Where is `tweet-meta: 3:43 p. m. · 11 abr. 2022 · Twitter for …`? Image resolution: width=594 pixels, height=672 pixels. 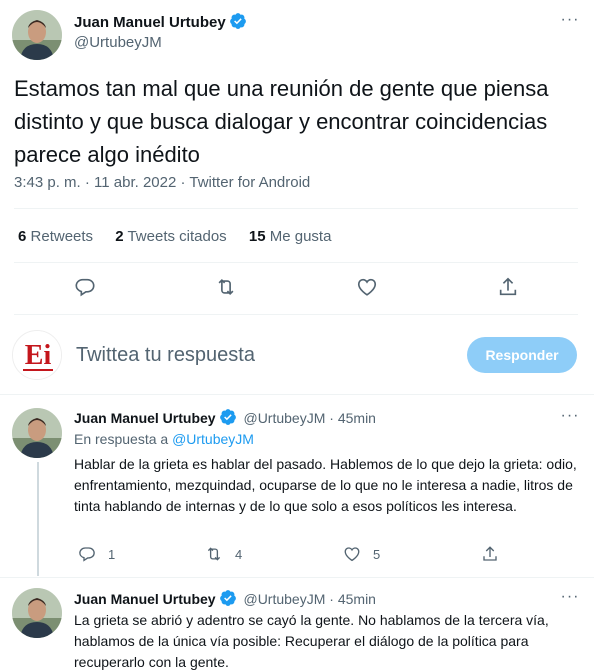
tweet-meta: 3:43 p. m. · 11 abr. 2022 · Twitter for … is located at coordinates (162, 182).